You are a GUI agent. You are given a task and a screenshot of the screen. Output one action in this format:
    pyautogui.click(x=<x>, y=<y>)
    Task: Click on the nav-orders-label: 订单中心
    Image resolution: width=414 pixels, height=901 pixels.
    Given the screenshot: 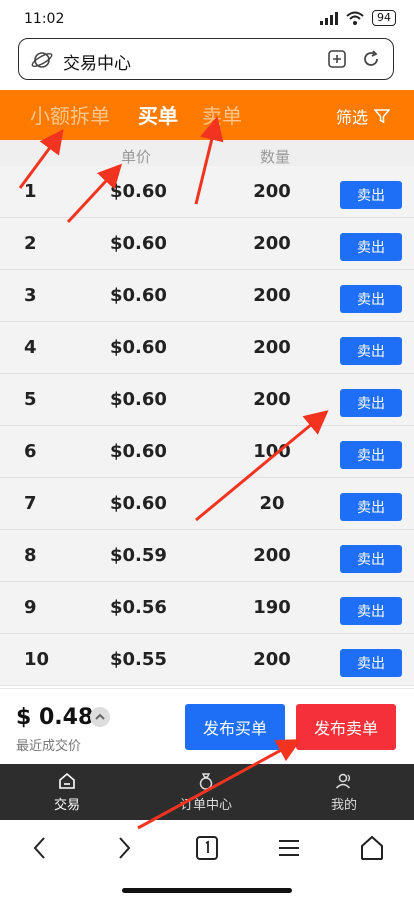 What is the action you would take?
    pyautogui.click(x=205, y=805)
    